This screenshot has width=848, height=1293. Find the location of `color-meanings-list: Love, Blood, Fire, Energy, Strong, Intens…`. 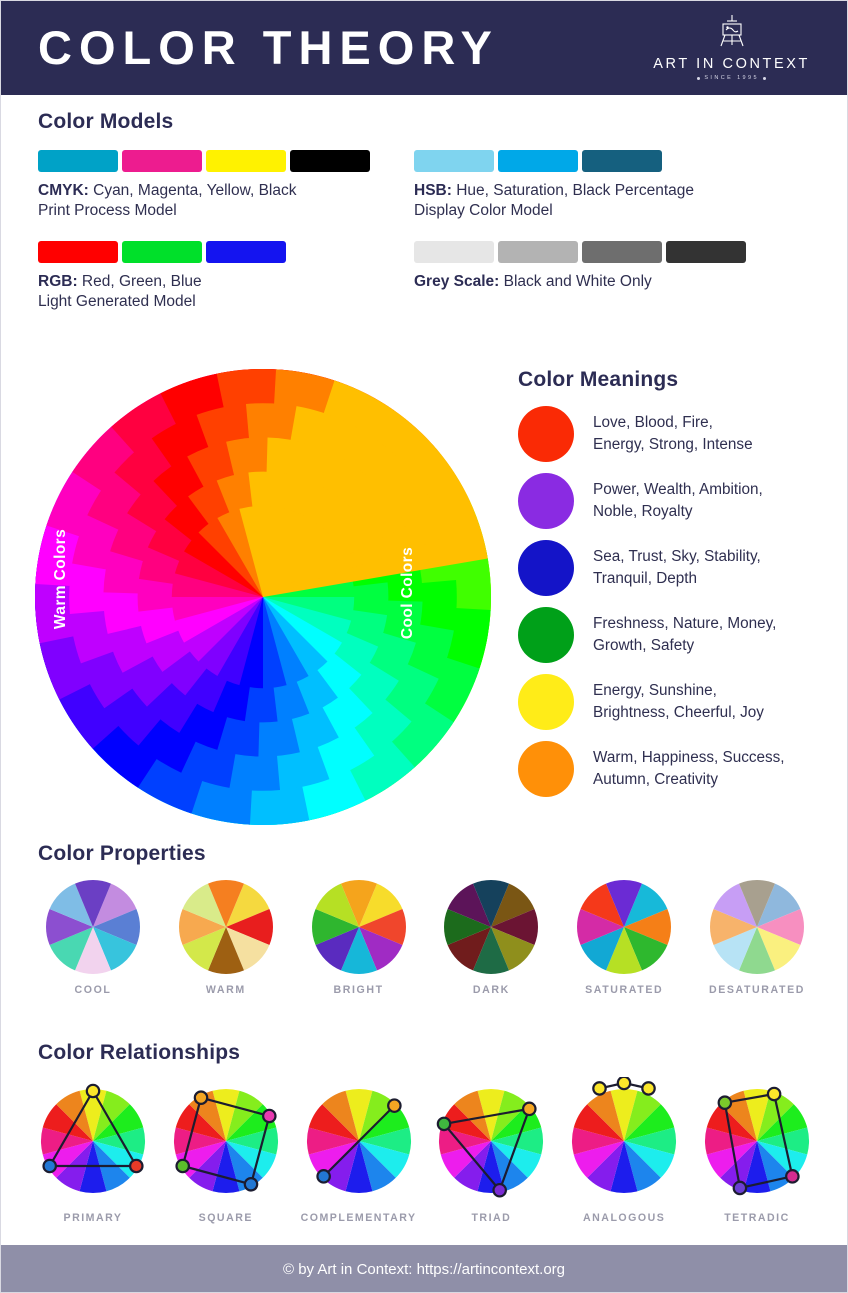

color-meanings-list: Love, Blood, Fire, Energy, Strong, Intens… is located at coordinates (678, 601).